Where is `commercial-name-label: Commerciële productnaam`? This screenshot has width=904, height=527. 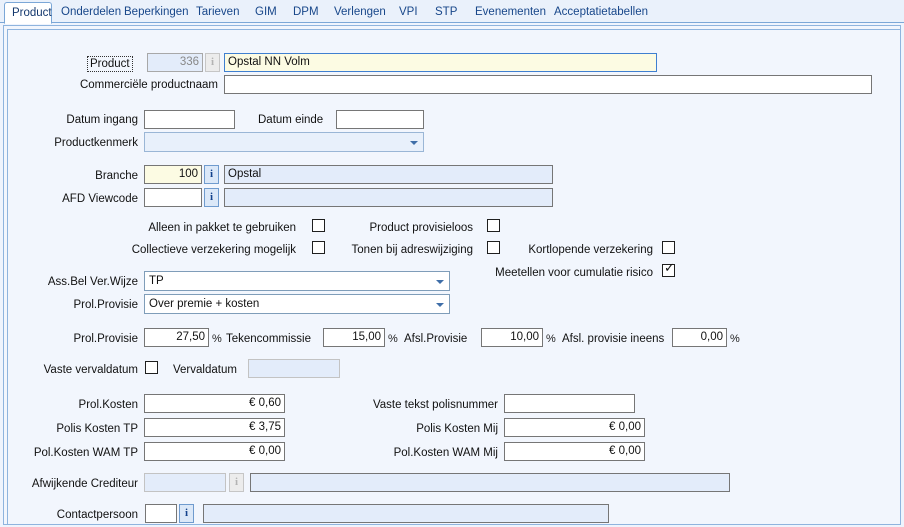 commercial-name-label: Commerciële productnaam is located at coordinates (148, 85).